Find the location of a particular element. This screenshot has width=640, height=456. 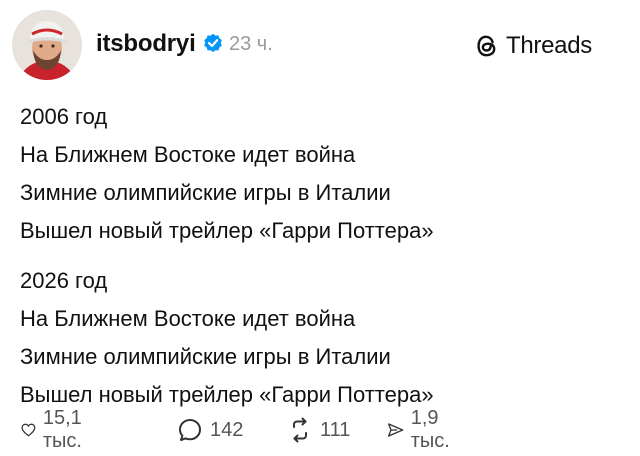

brand-name: Threads is located at coordinates (549, 45).